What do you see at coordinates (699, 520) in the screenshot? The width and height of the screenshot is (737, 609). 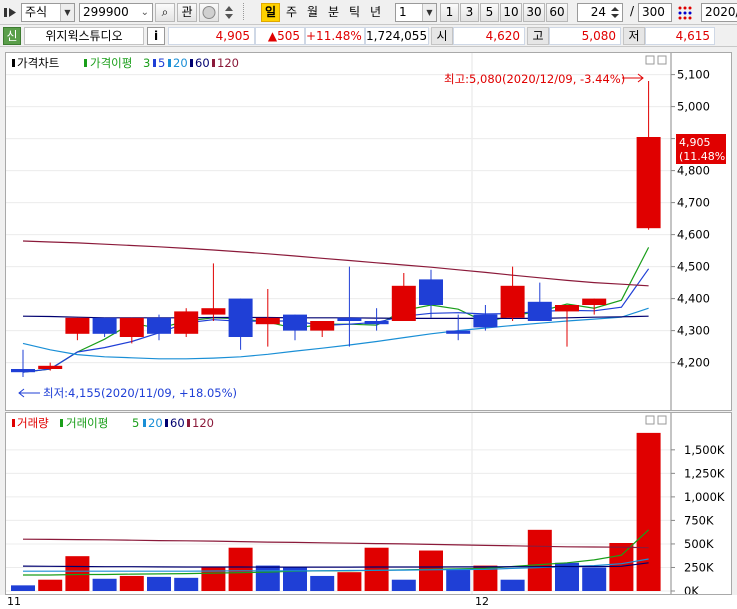 I see `volume-tick-label: 750K` at bounding box center [699, 520].